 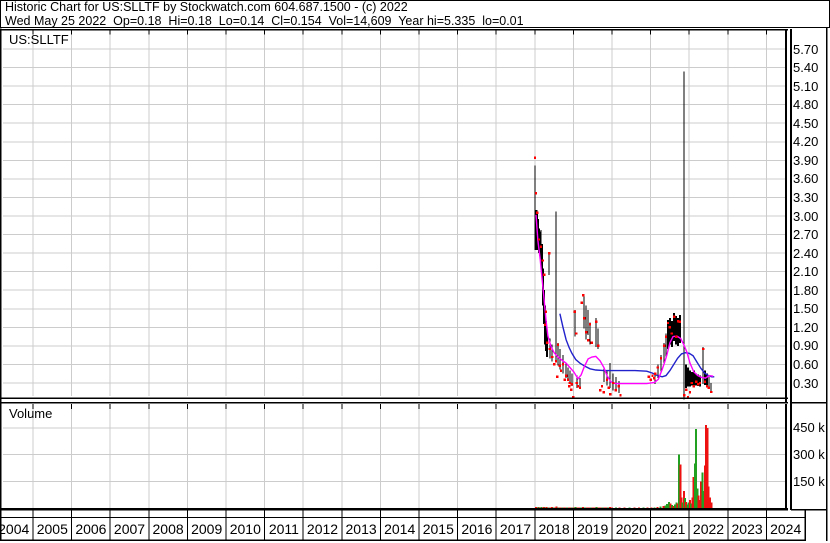 What do you see at coordinates (786, 529) in the screenshot?
I see `year-axis-label: 2024` at bounding box center [786, 529].